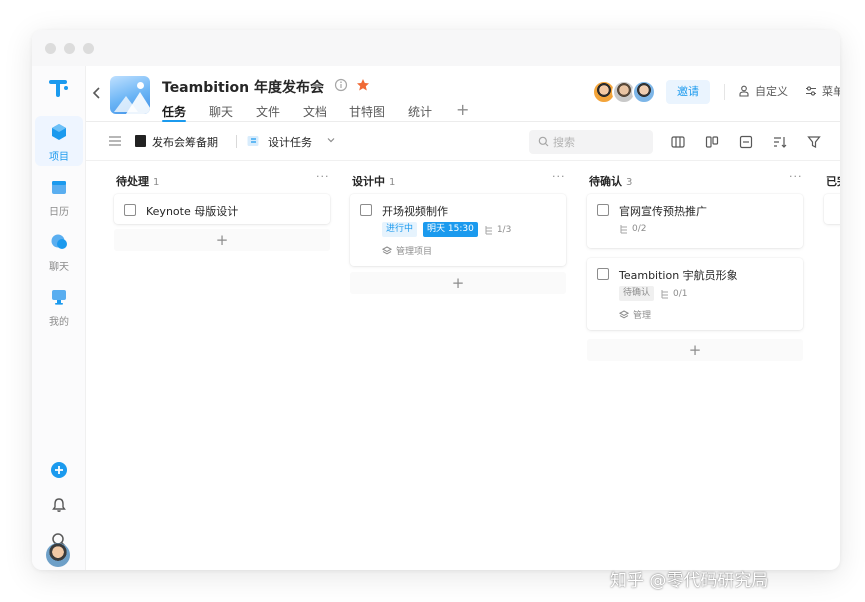 The width and height of the screenshot is (865, 602). Describe the element at coordinates (831, 91) in the screenshot. I see `menu-label: 菜单` at that location.